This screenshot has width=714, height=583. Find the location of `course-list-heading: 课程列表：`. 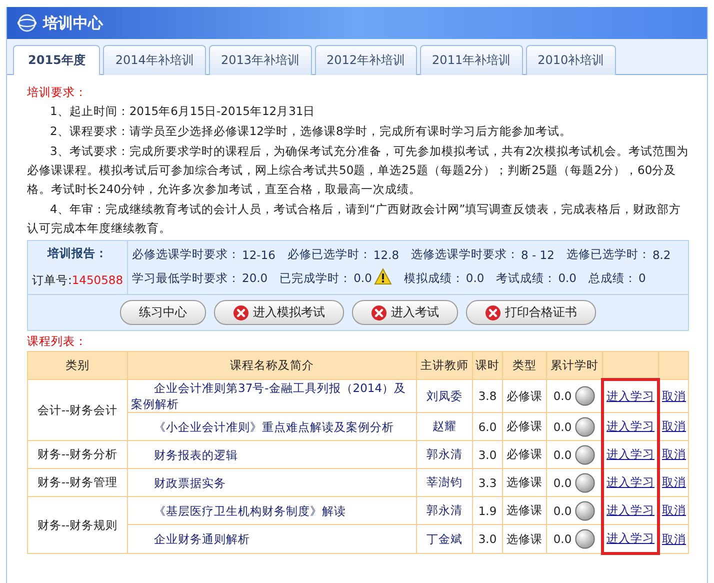

course-list-heading: 课程列表： is located at coordinates (57, 341).